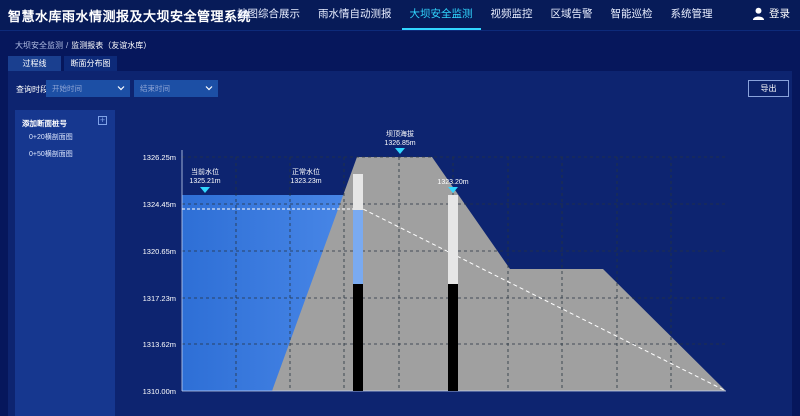 Image resolution: width=800 pixels, height=416 pixels. Describe the element at coordinates (205, 171) in the screenshot. I see `current-water-level-label: 当前水位` at that location.